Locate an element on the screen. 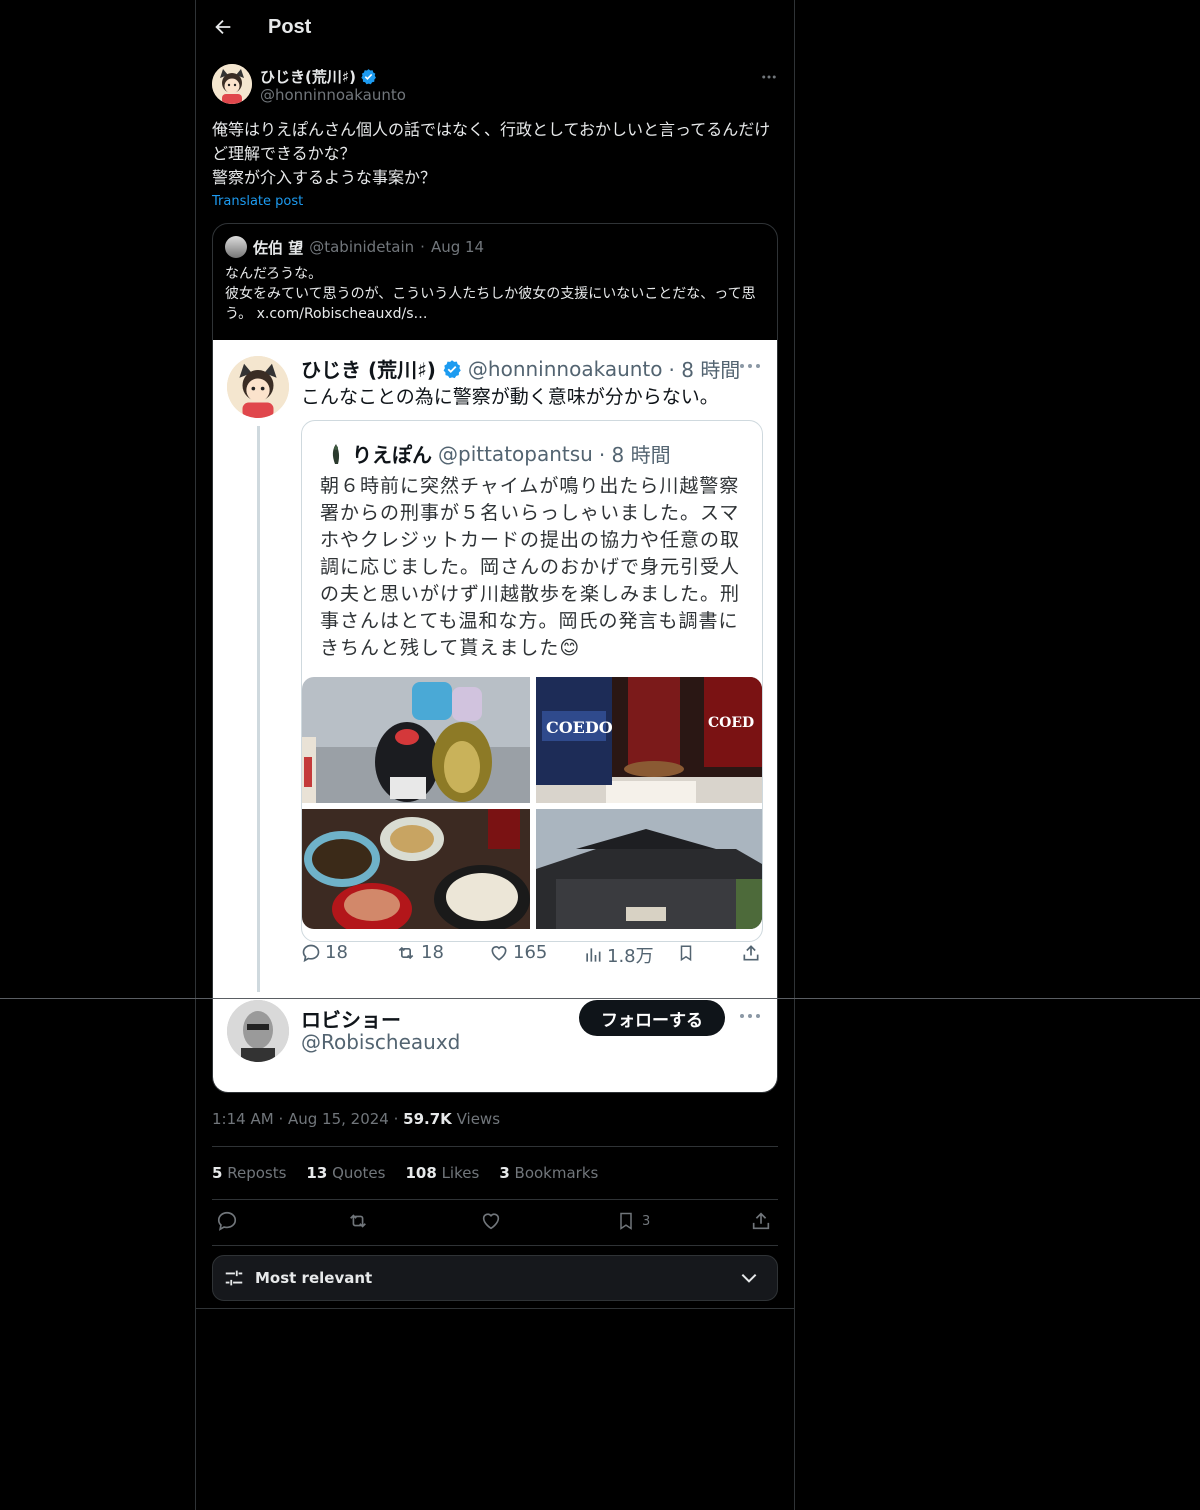 This screenshot has width=1200, height=1510. share-button is located at coordinates (761, 1221).